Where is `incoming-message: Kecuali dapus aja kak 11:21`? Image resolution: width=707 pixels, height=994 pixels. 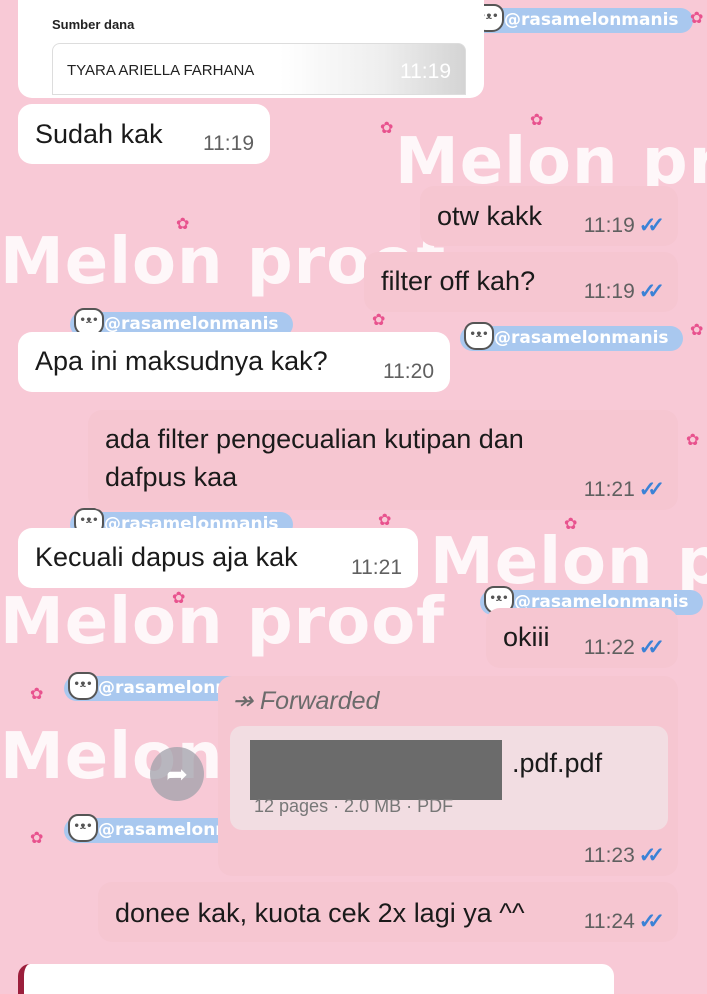
incoming-message: Kecuali dapus aja kak 11:21 is located at coordinates (218, 558).